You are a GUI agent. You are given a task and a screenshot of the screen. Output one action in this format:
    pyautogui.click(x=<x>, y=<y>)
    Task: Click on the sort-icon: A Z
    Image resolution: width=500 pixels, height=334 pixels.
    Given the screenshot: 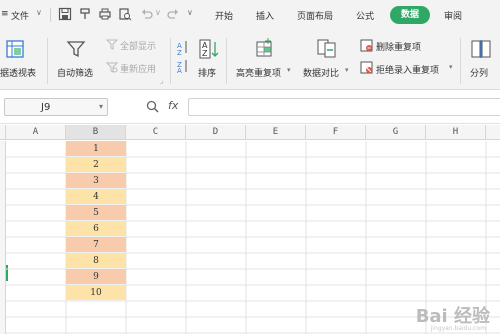 What is the action you would take?
    pyautogui.click(x=209, y=49)
    